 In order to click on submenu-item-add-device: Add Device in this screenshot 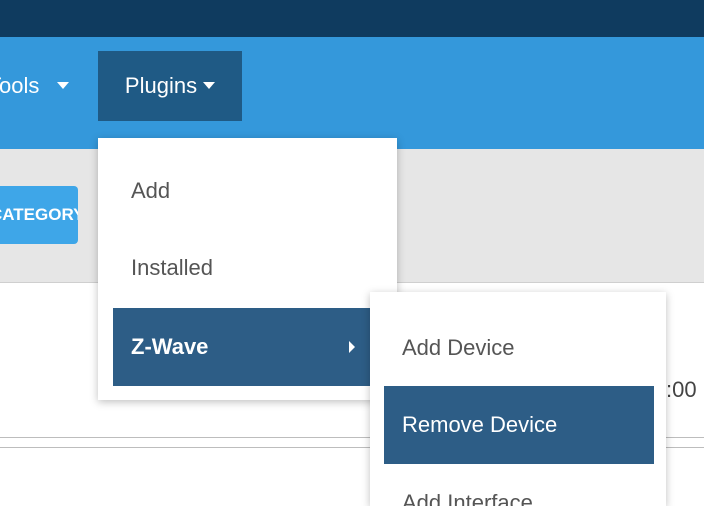, I will do `click(518, 348)`.